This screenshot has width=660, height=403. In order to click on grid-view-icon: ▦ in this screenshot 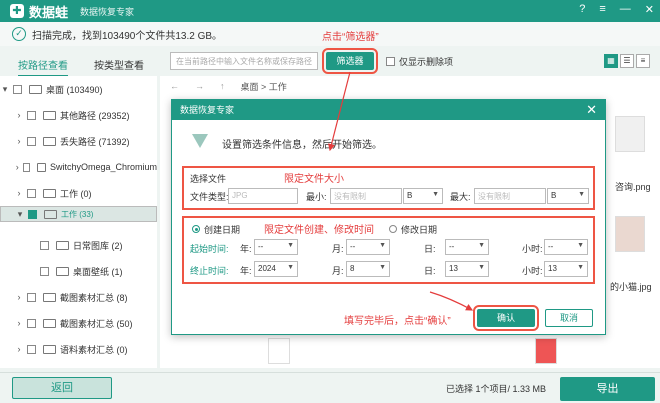, I will do `click(611, 61)`.